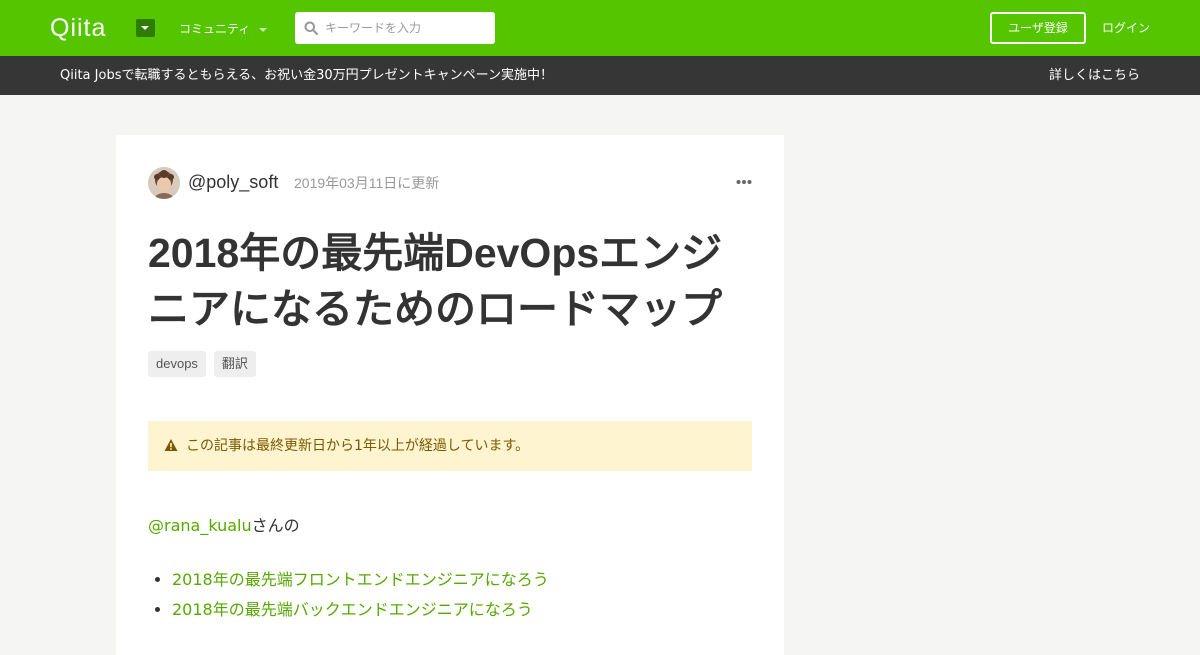  I want to click on search-box, so click(395, 28).